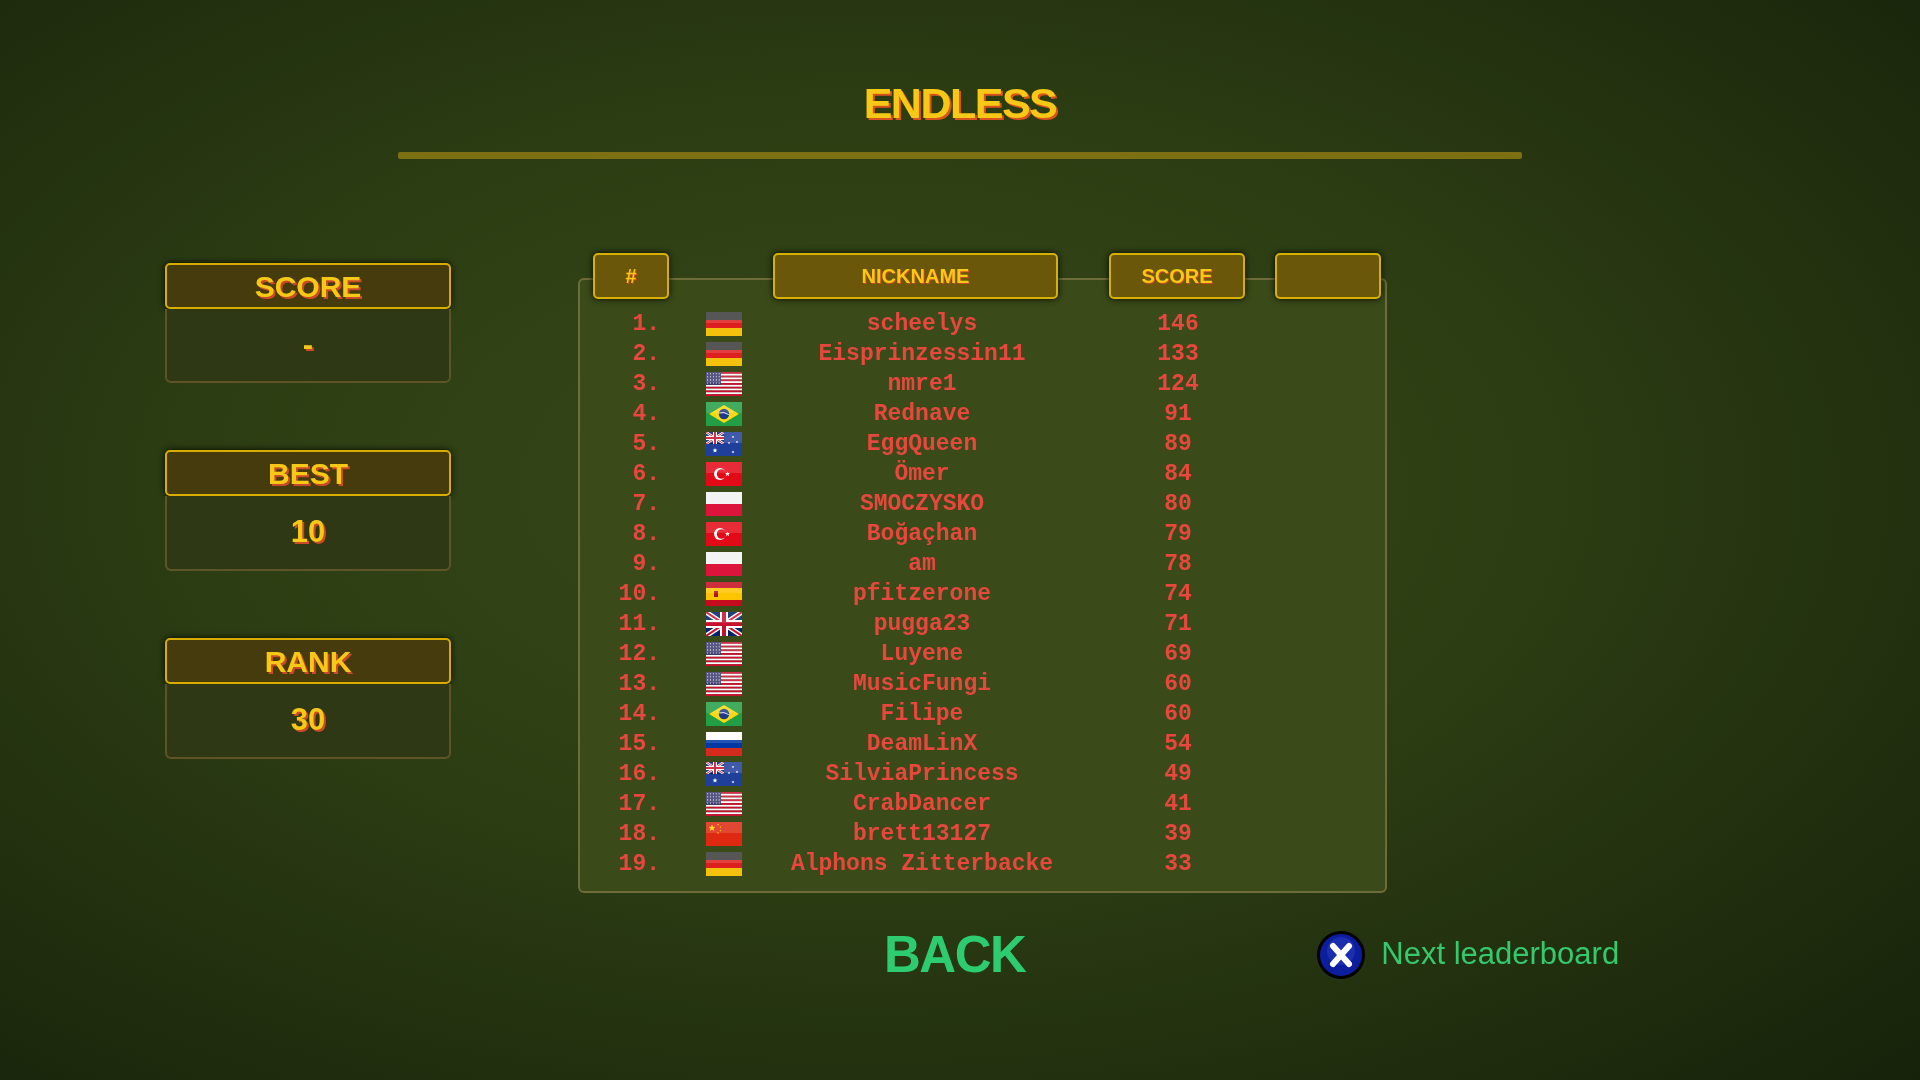 This screenshot has height=1080, width=1920. What do you see at coordinates (922, 384) in the screenshot?
I see `nickname-cell-text: nmre1` at bounding box center [922, 384].